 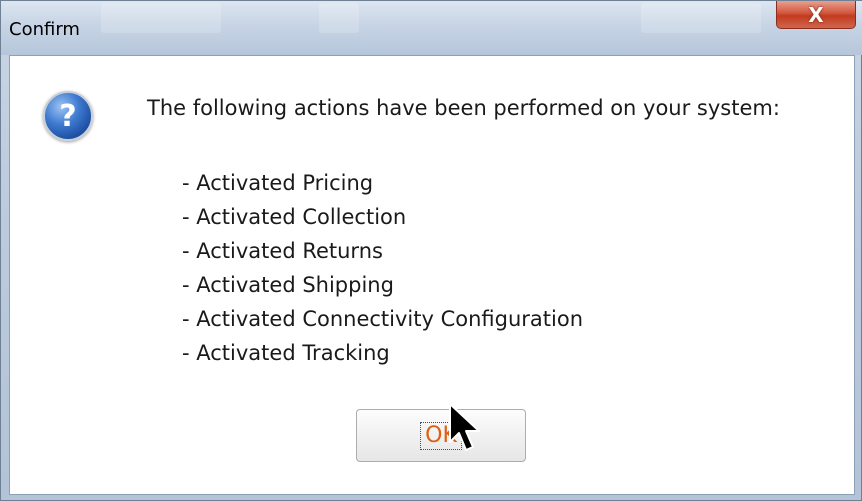 I want to click on close-icon: X, so click(x=816, y=14).